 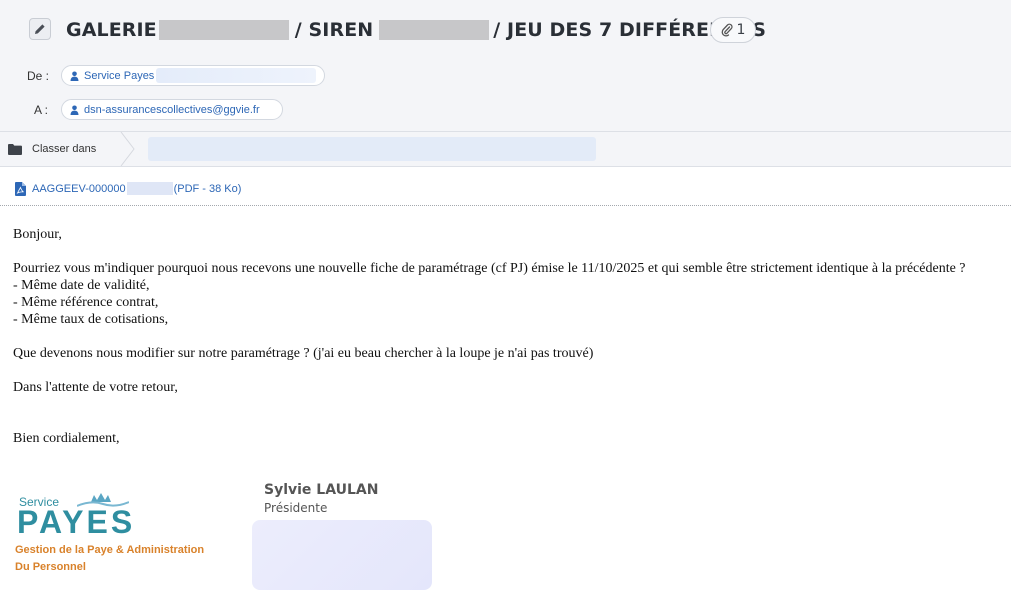 I want to click on classer-bar: Classer dans, so click(x=505, y=149).